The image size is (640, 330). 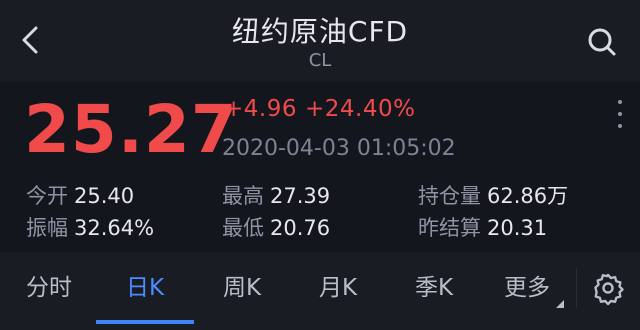 I want to click on stat-amplitude: 振幅 32.64%, so click(x=90, y=228).